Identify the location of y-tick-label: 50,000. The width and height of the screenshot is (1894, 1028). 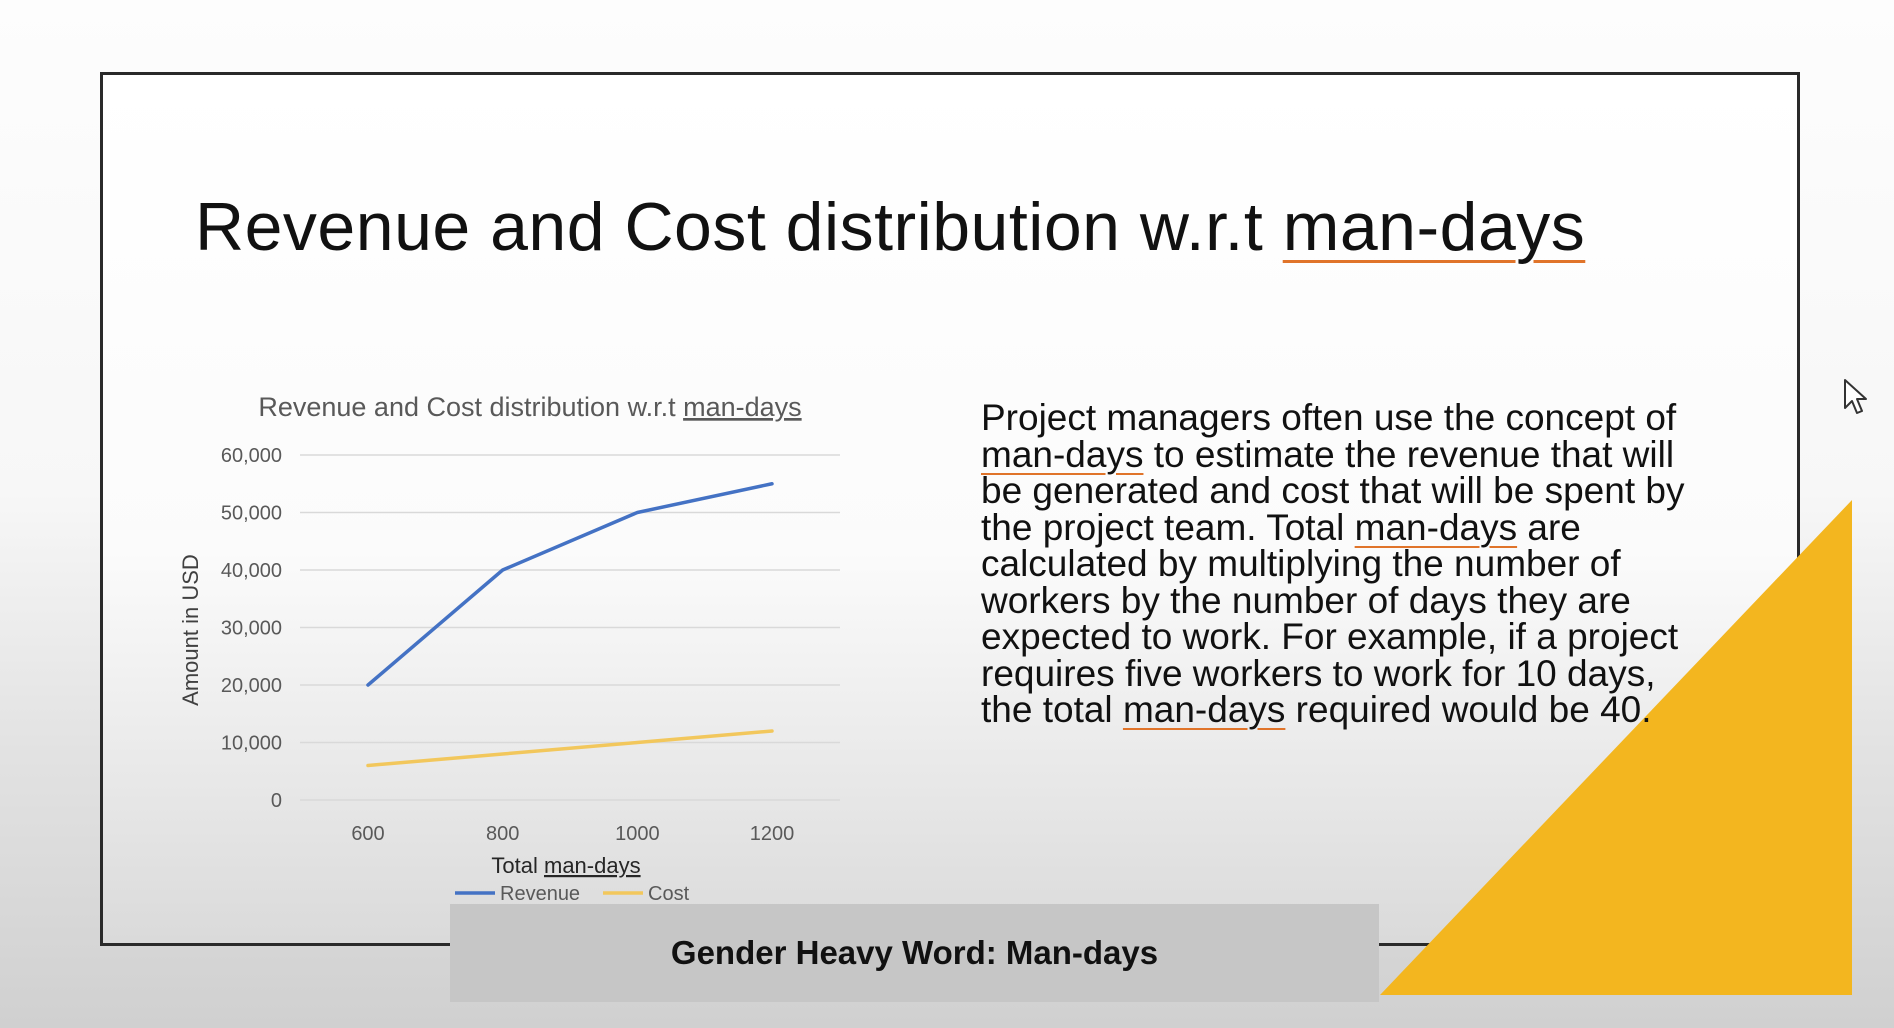
(251, 514).